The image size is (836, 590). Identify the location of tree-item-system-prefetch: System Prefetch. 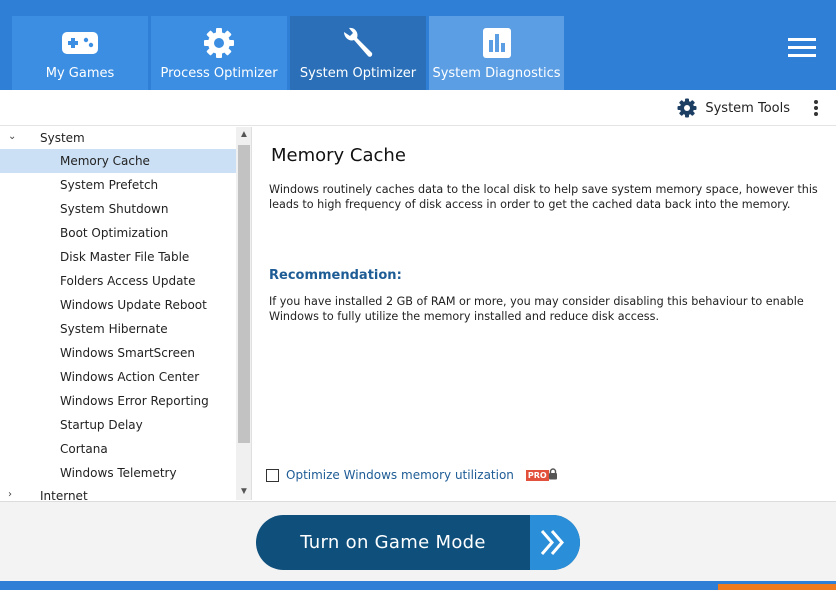
(118, 185).